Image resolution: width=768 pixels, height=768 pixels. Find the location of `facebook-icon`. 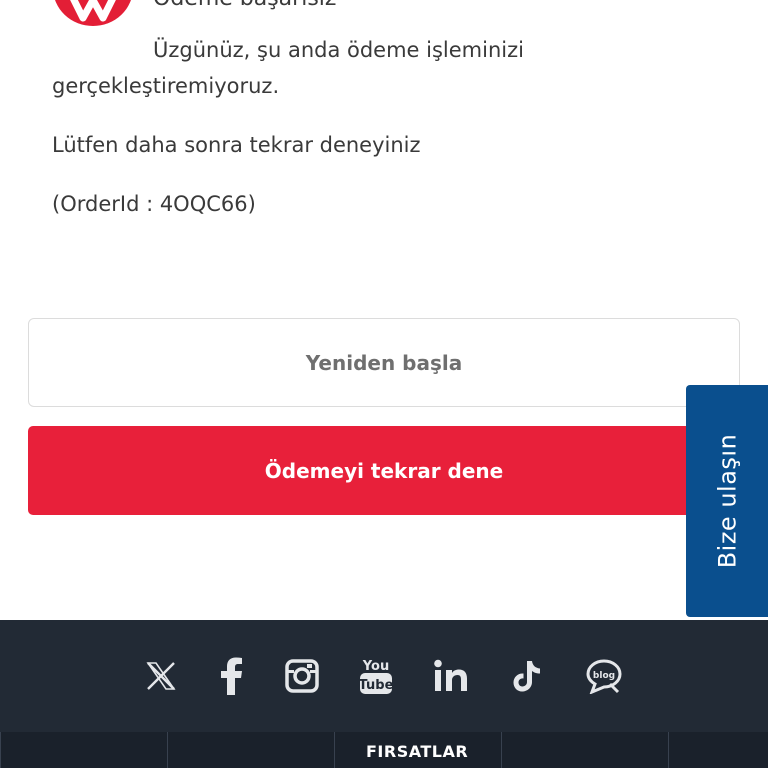

facebook-icon is located at coordinates (231, 676).